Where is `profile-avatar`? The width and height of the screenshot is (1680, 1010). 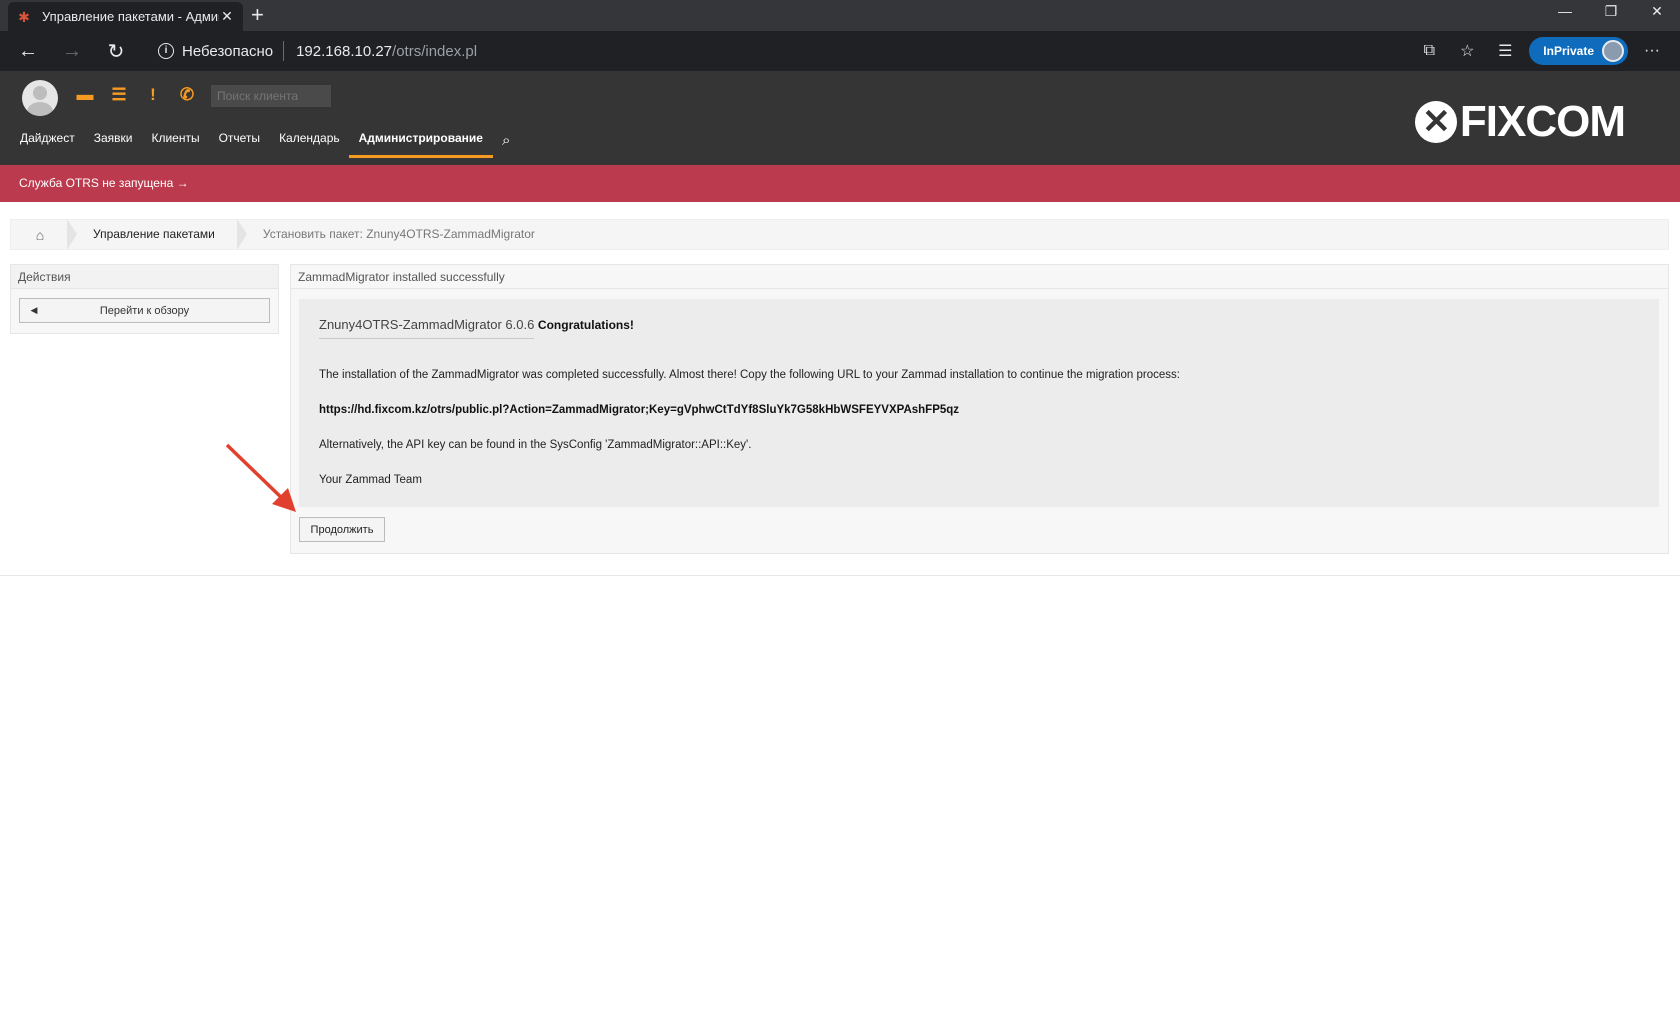 profile-avatar is located at coordinates (1613, 51).